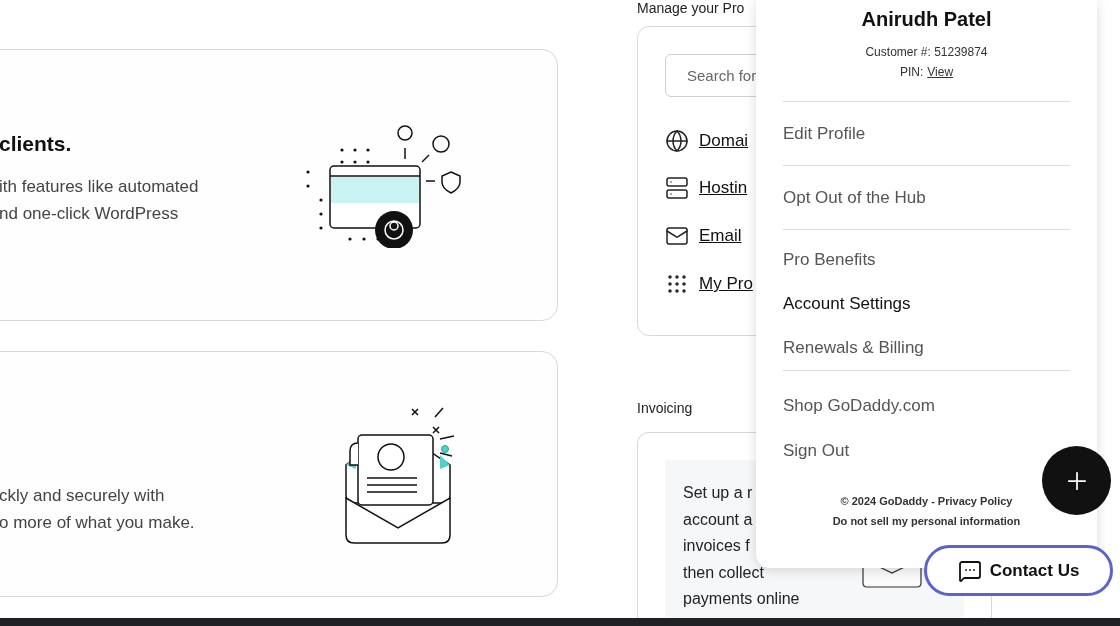 This screenshot has height=626, width=1120. I want to click on invoicing-text: then collect, so click(723, 572).